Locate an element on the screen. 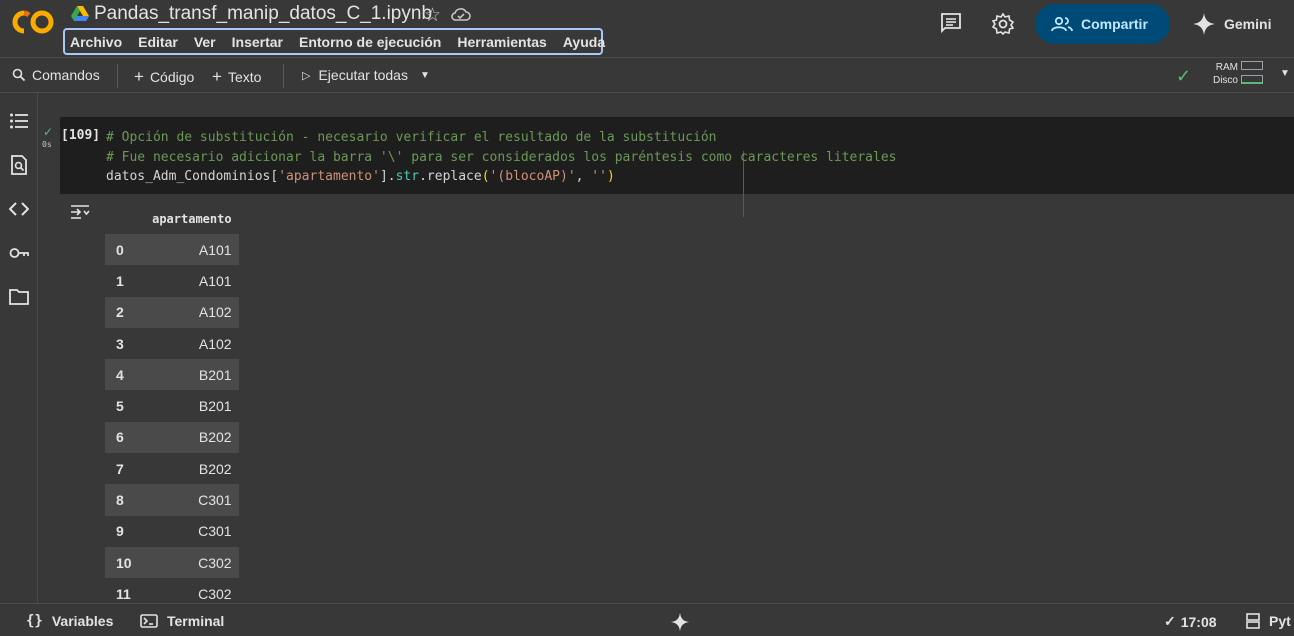 Image resolution: width=1294 pixels, height=636 pixels. table-row: 5 B201 is located at coordinates (172, 405).